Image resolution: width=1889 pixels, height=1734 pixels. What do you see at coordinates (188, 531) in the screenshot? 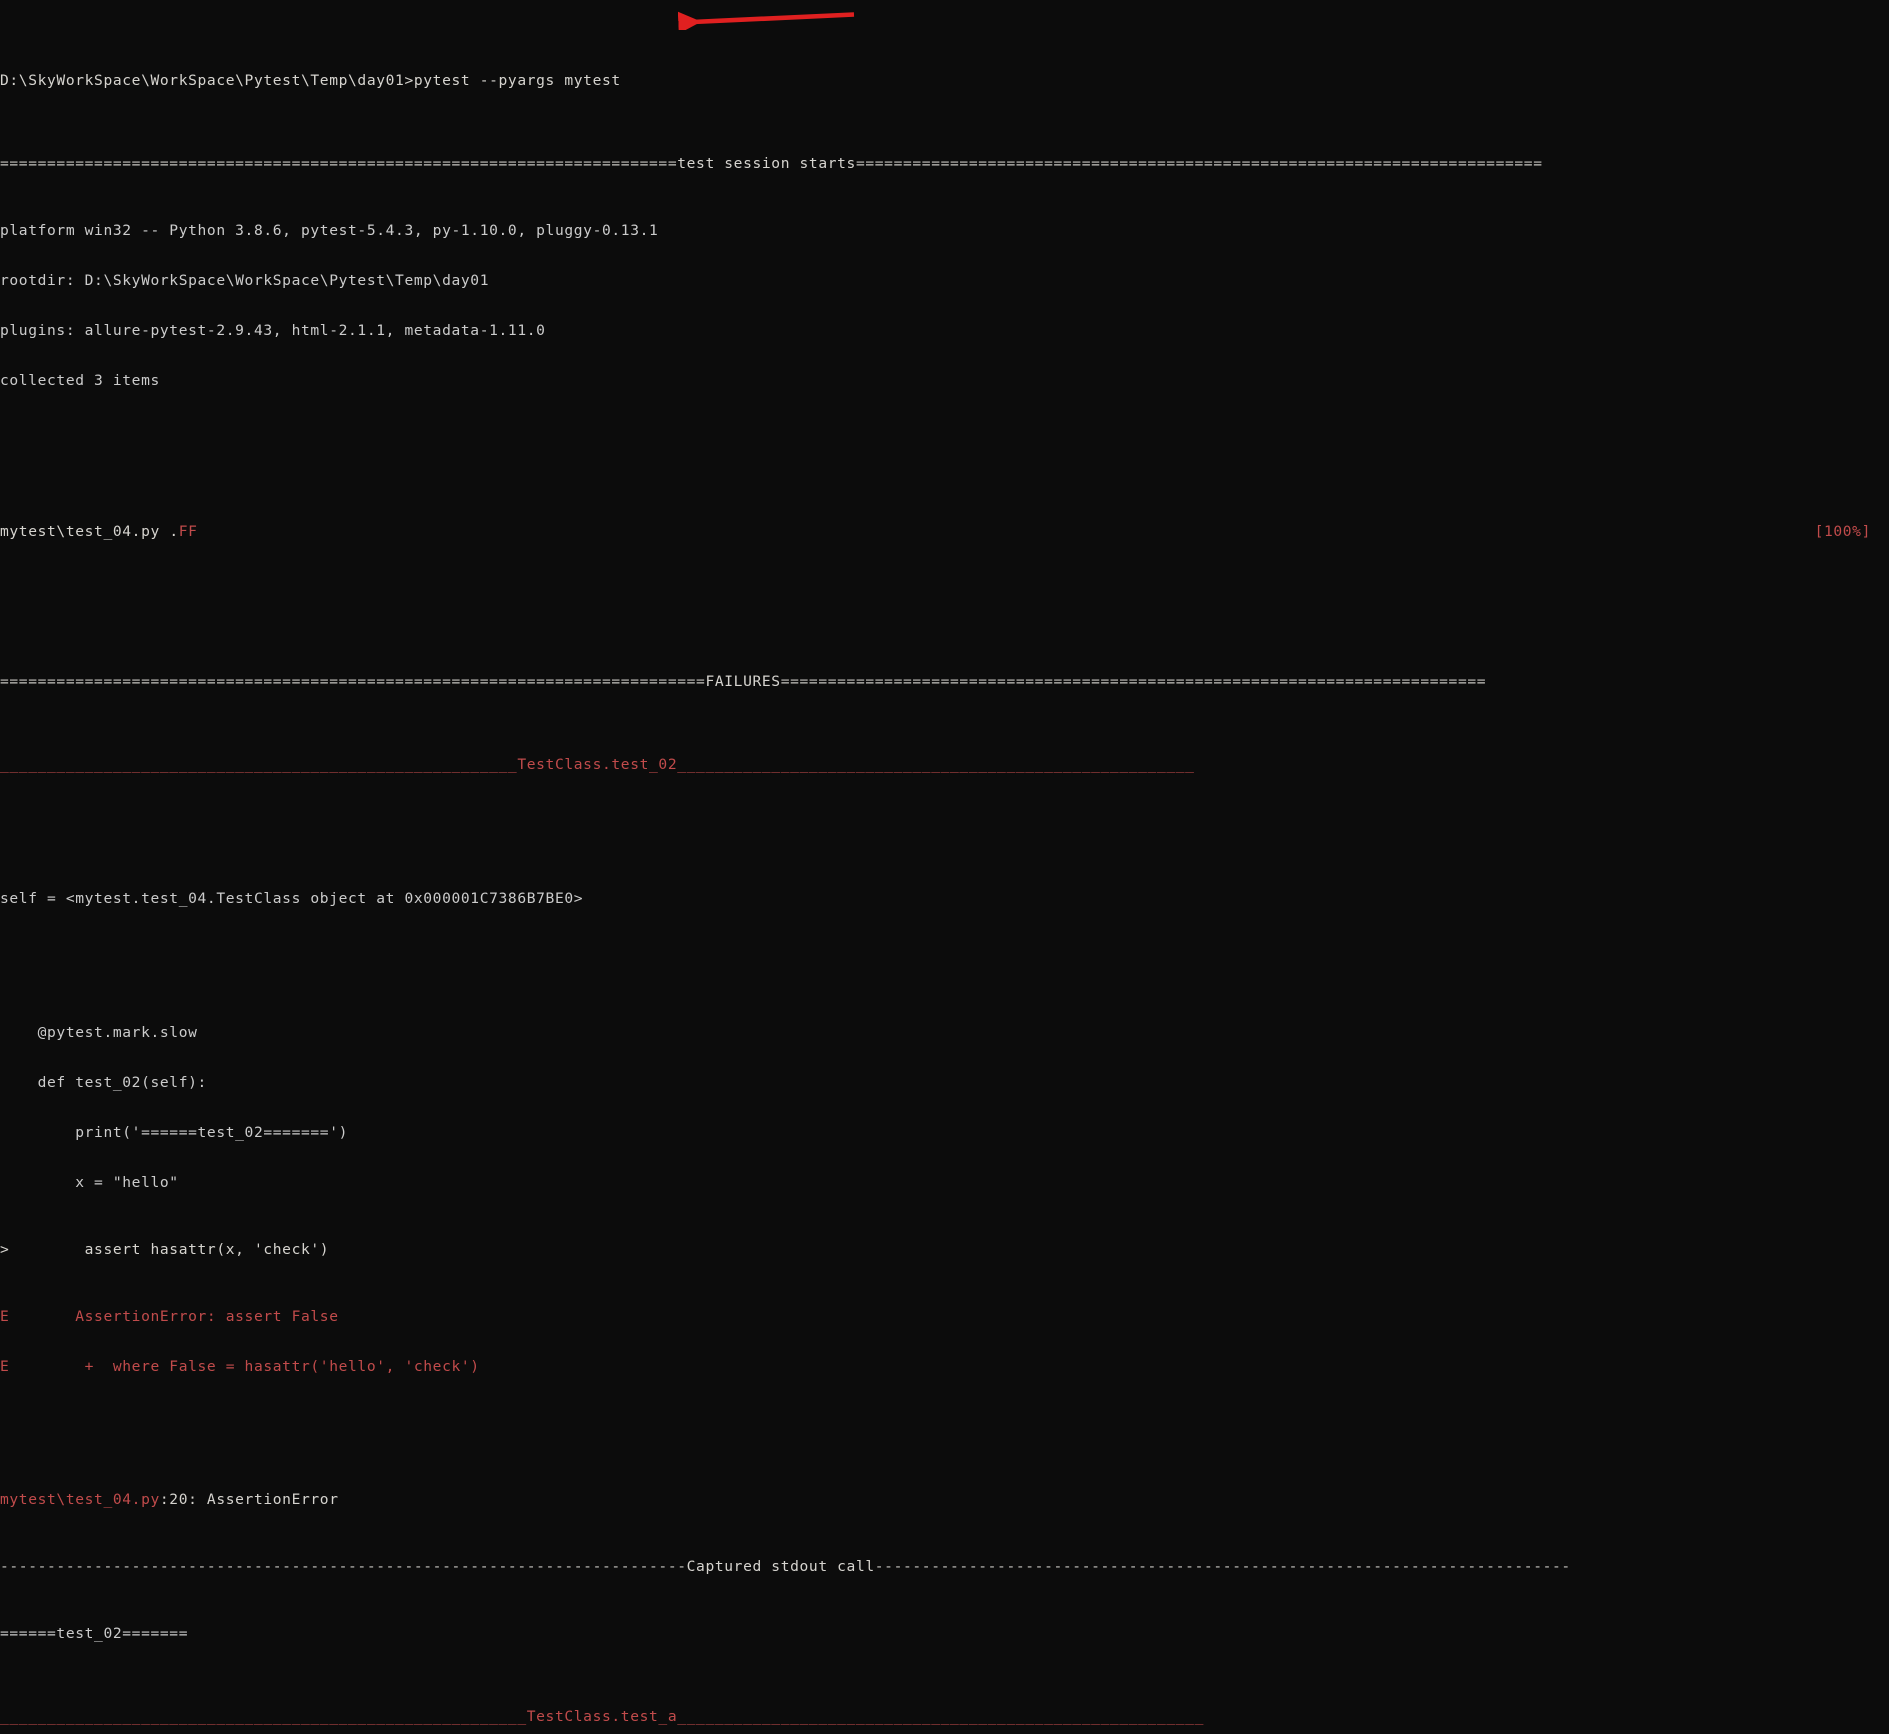
I see `progress-fail-marks: FF` at bounding box center [188, 531].